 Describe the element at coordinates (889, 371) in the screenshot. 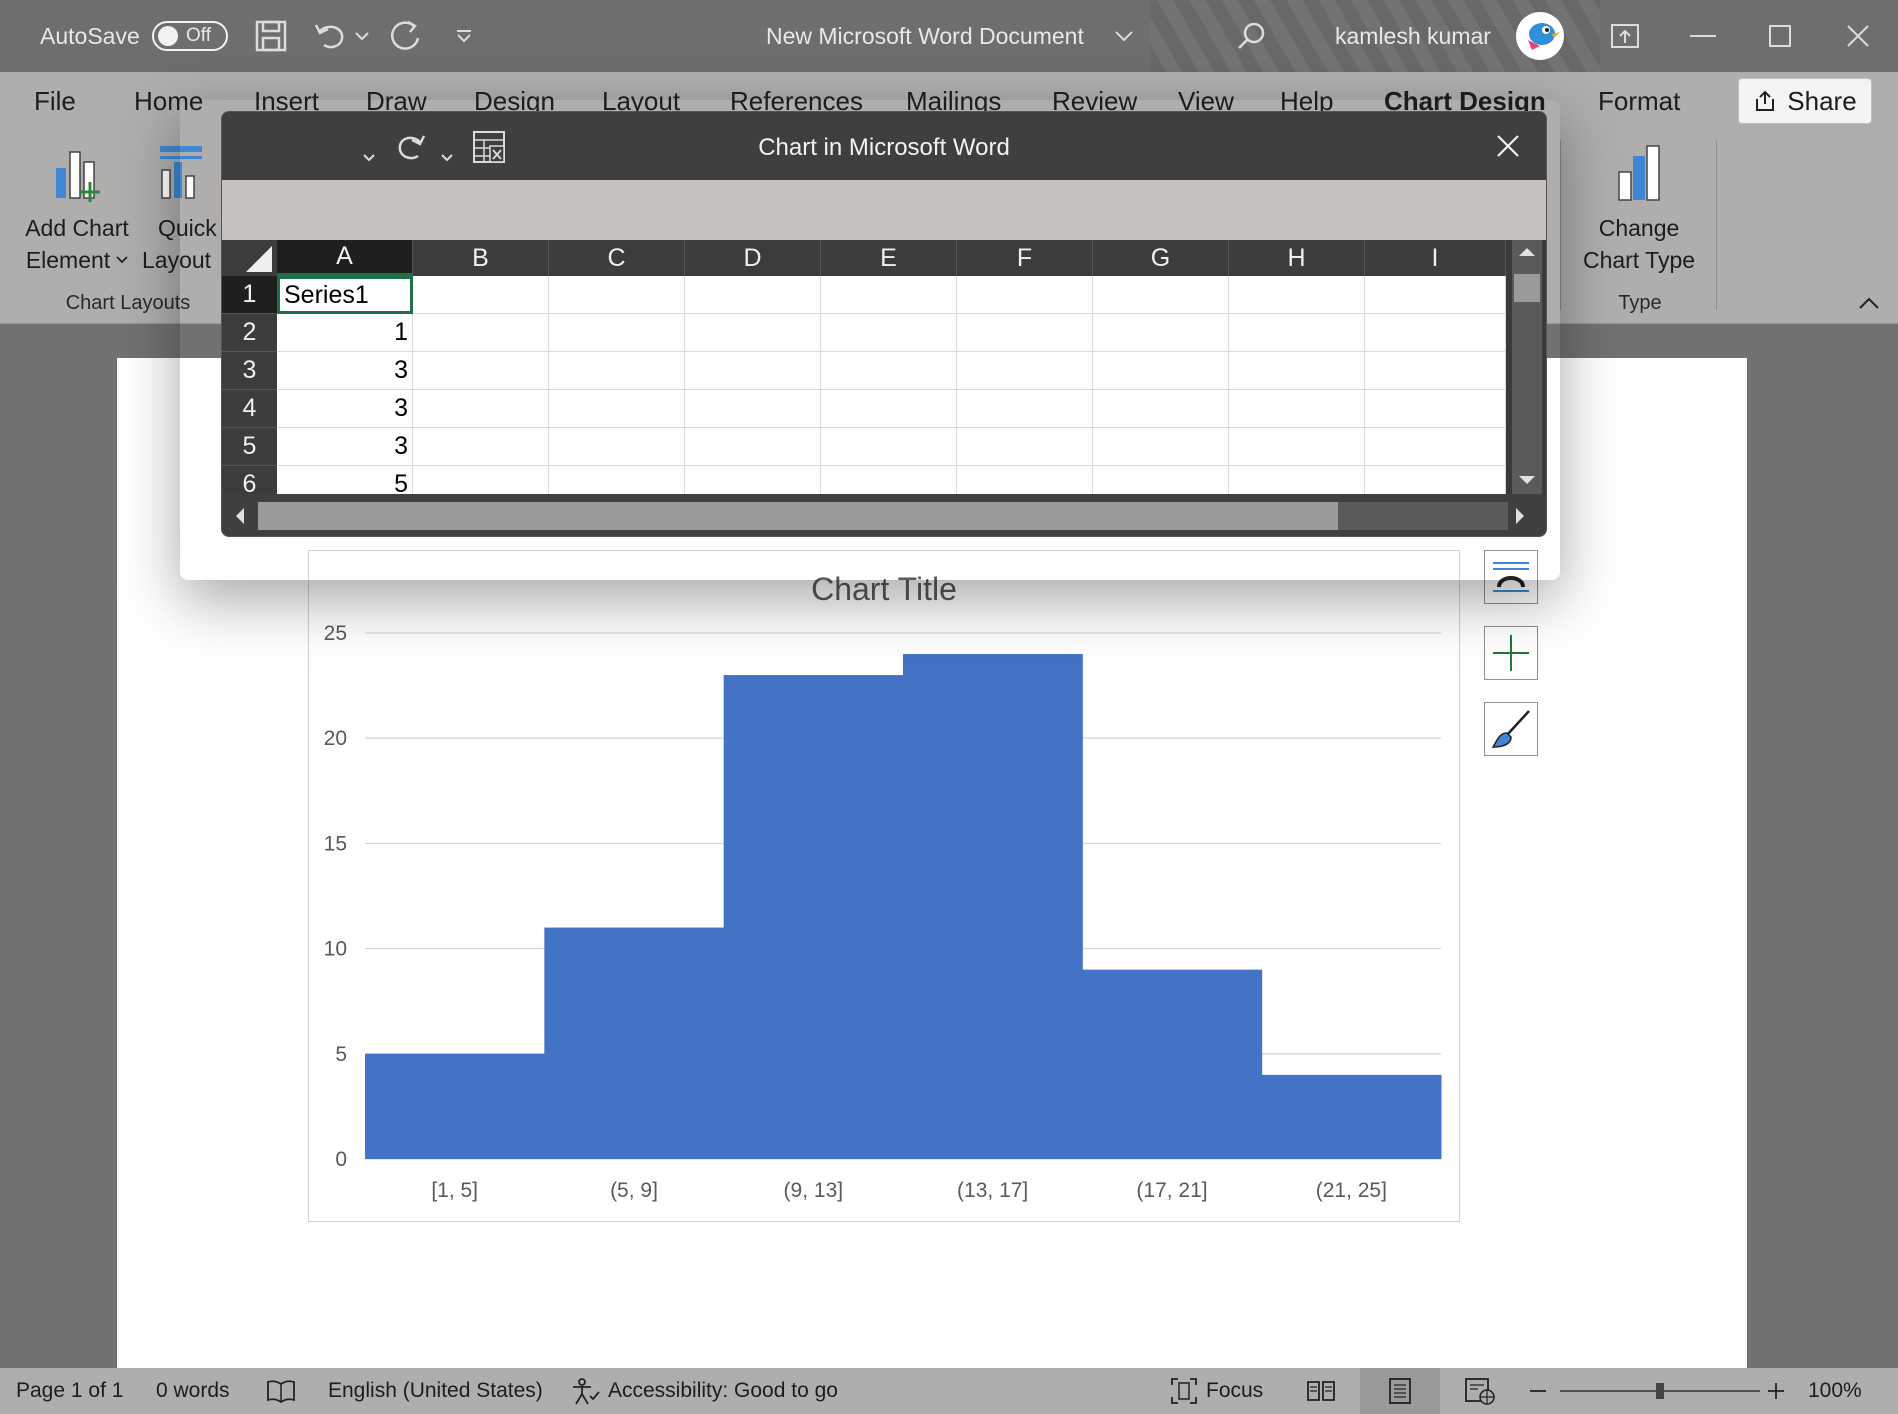

I see `cell-e3` at that location.